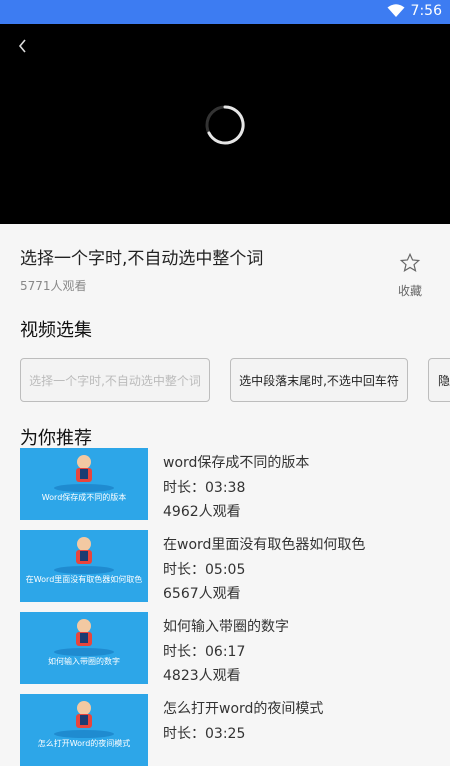 The width and height of the screenshot is (450, 766). What do you see at coordinates (236, 463) in the screenshot?
I see `rec-title: word保存成不同的版本` at bounding box center [236, 463].